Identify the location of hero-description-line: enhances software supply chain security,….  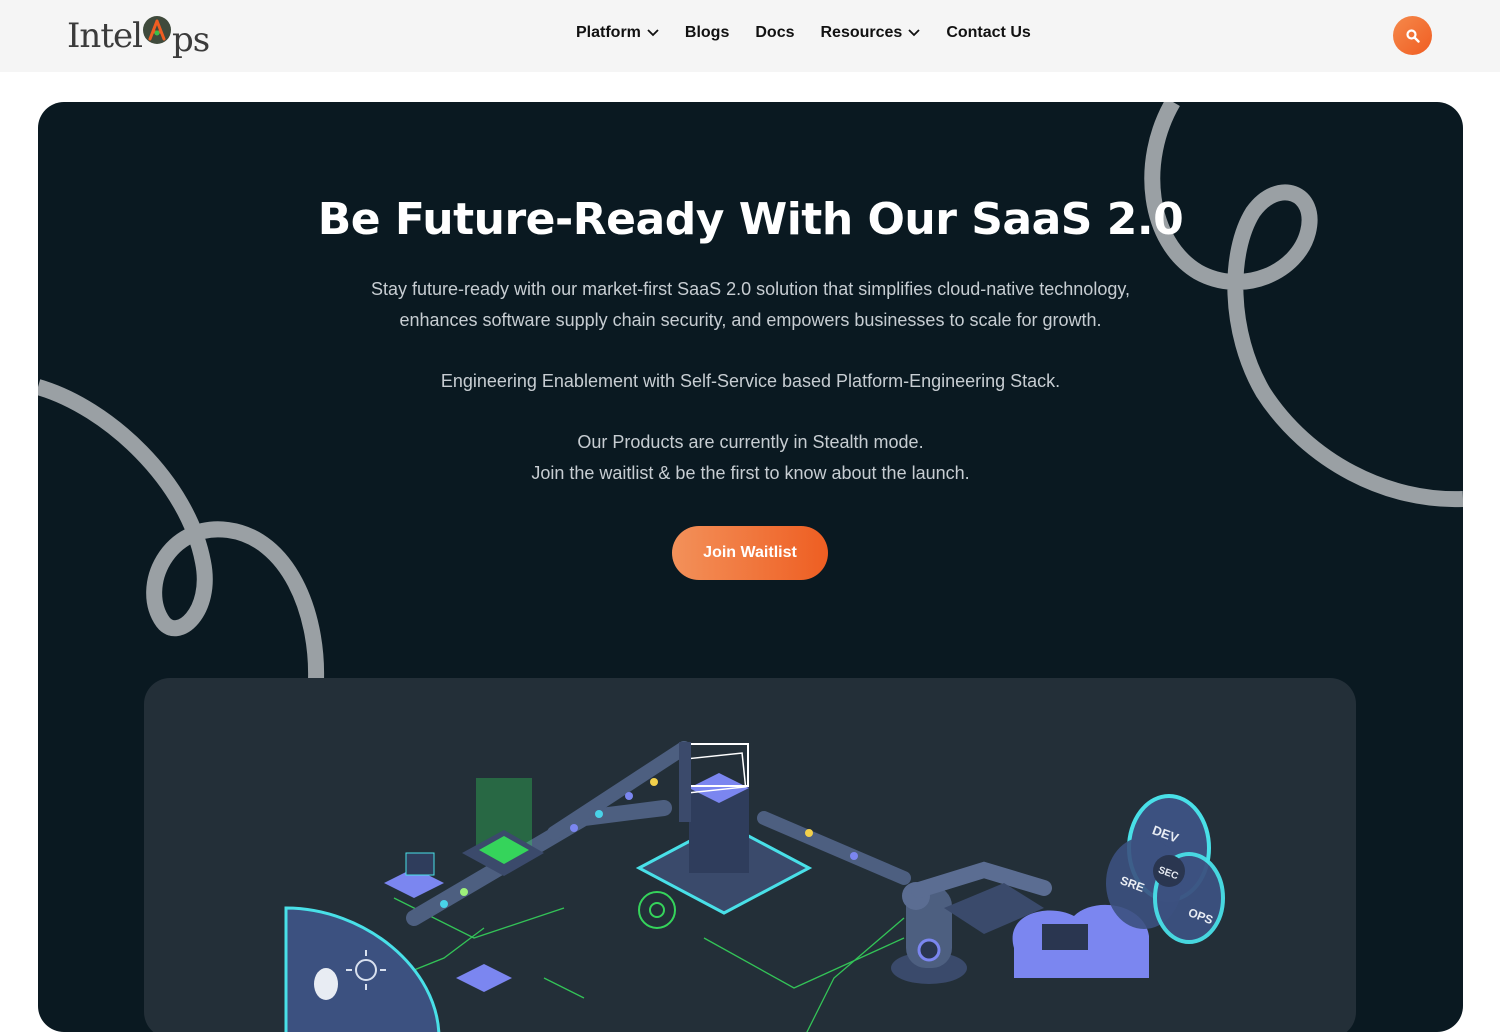
(750, 320).